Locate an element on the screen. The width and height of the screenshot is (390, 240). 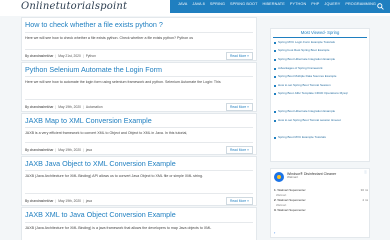
sidebar-link: Spring boot Rest Spring Boot Example is located at coordinates (321, 50).